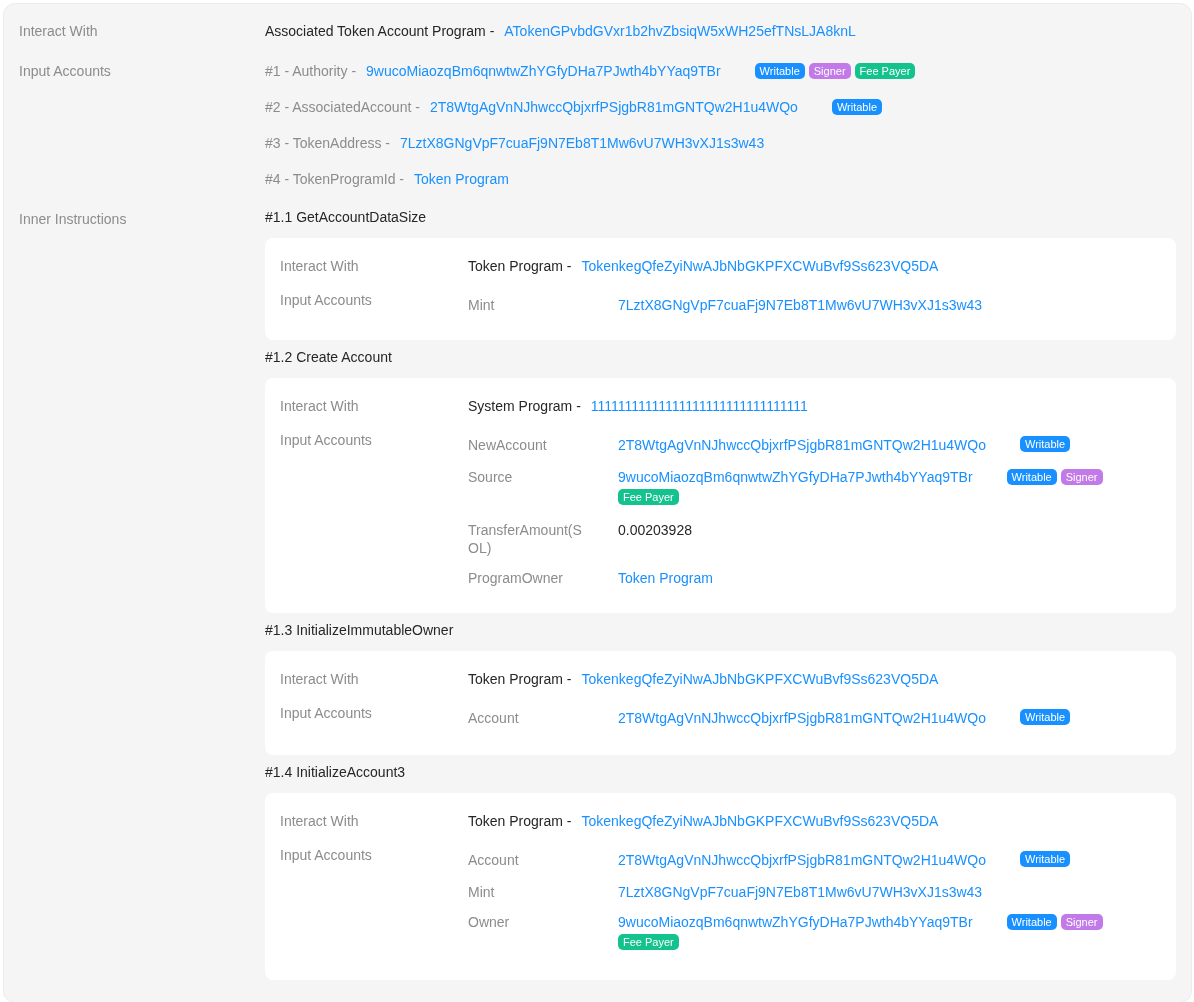 The width and height of the screenshot is (1194, 1002). Describe the element at coordinates (524, 406) in the screenshot. I see `program-name: System Program -` at that location.